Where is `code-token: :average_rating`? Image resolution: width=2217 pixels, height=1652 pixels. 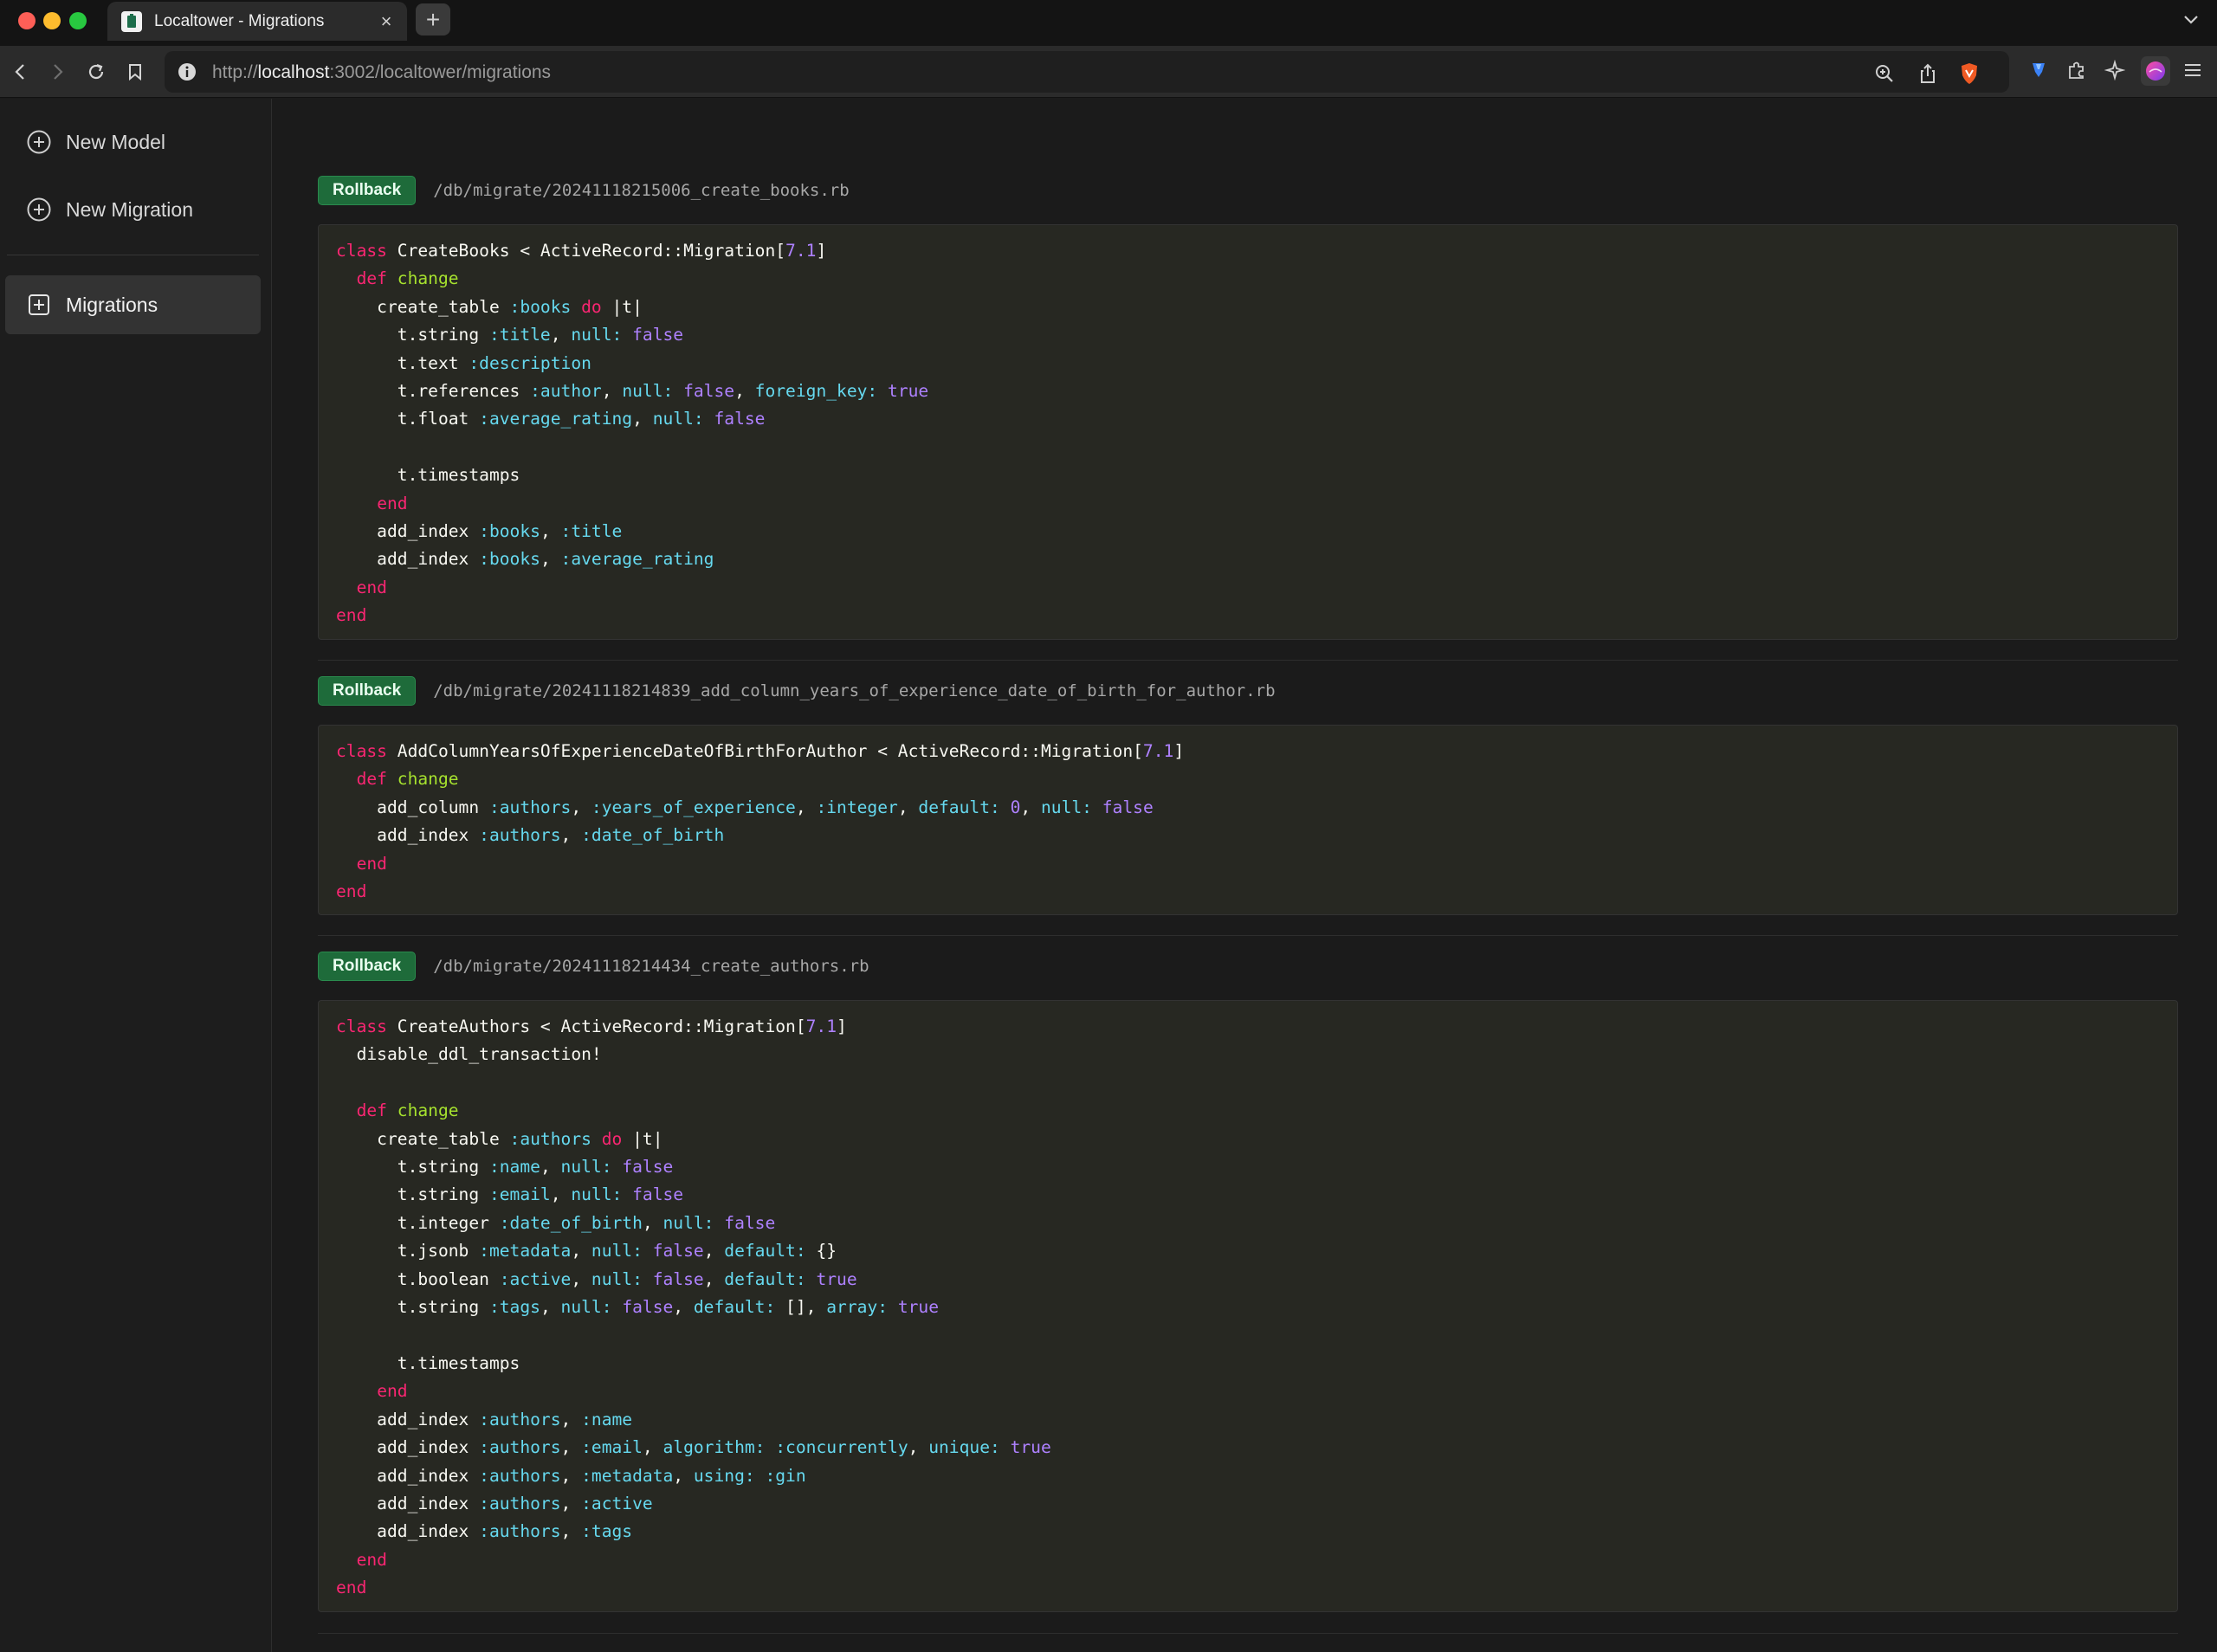
code-token: :average_rating is located at coordinates (637, 560).